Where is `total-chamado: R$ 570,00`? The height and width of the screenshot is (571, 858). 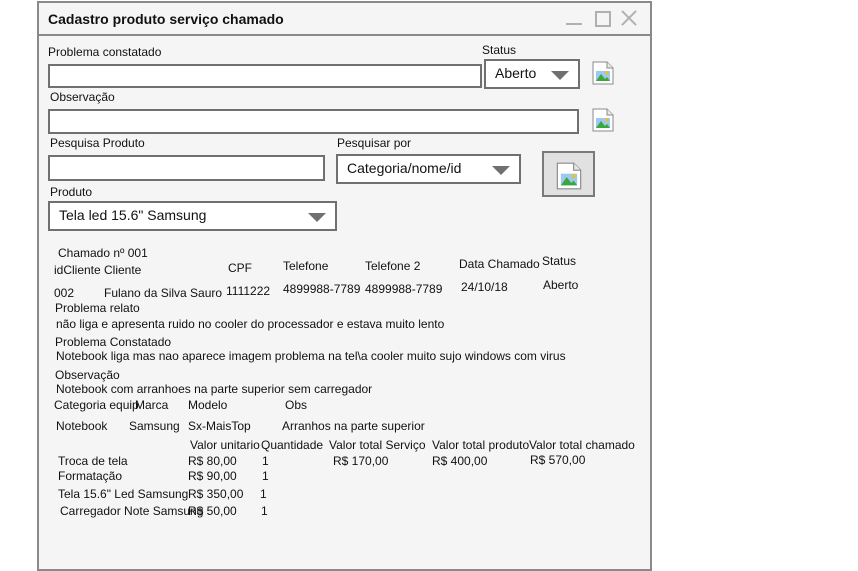
total-chamado: R$ 570,00 is located at coordinates (558, 460).